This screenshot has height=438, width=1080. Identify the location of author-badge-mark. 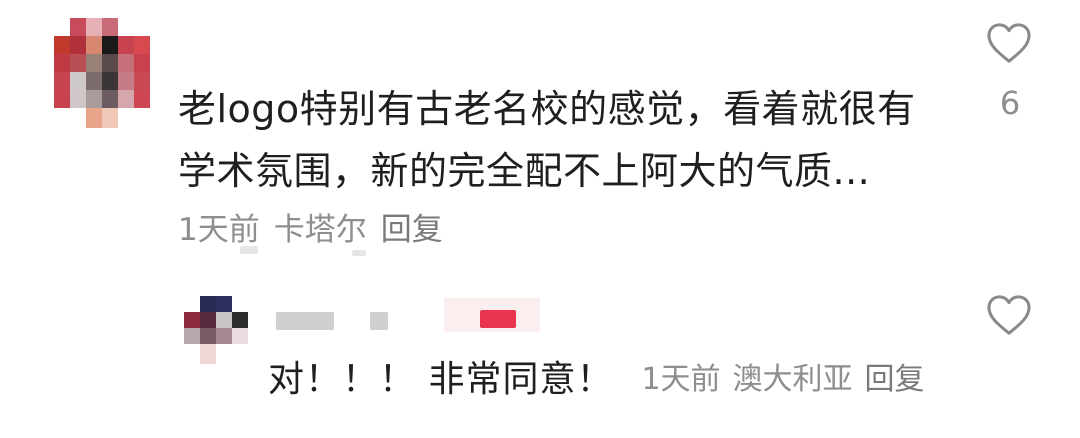
(498, 319).